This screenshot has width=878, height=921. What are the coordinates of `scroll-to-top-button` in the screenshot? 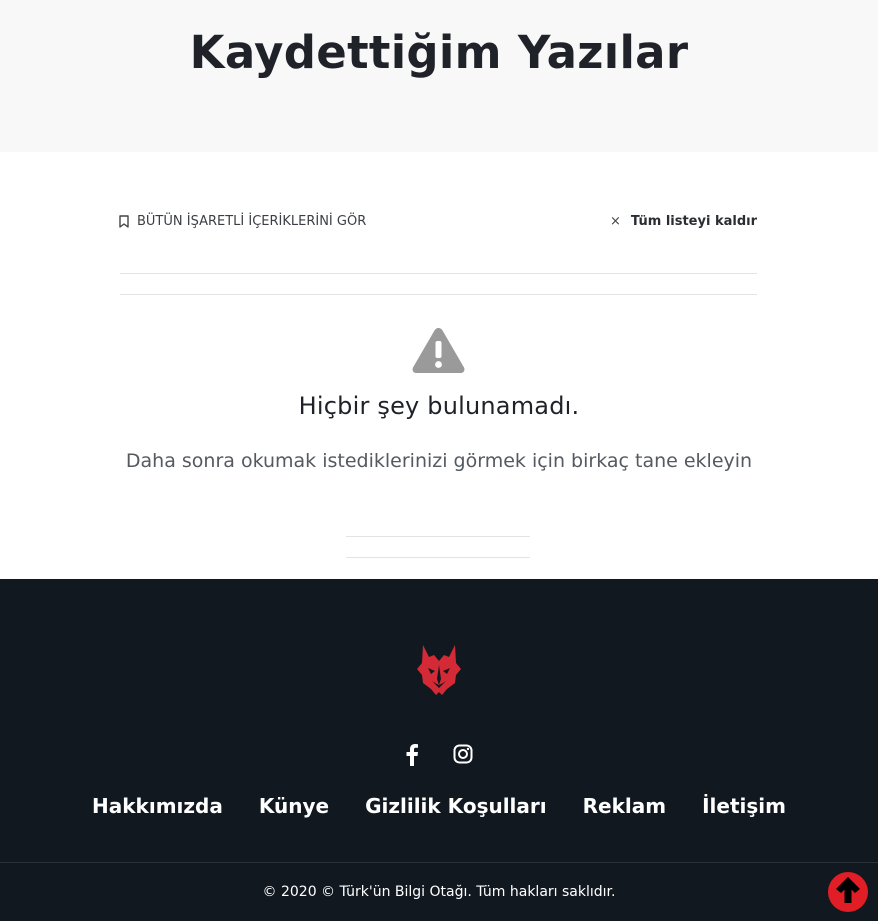 It's located at (848, 892).